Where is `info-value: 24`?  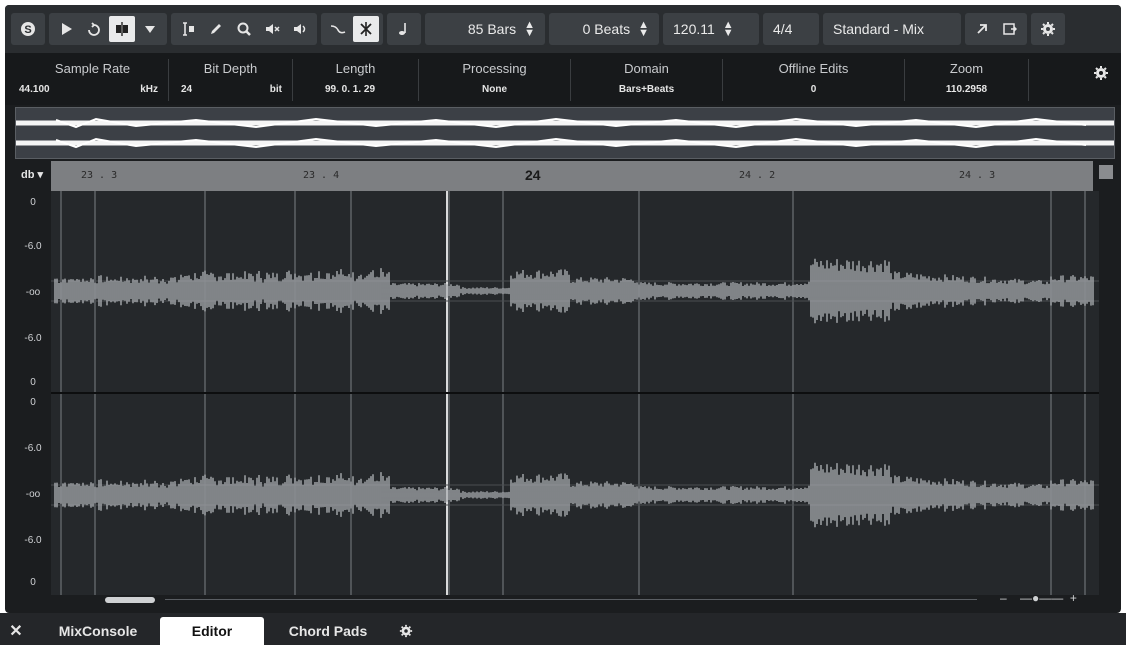
info-value: 24 is located at coordinates (187, 89).